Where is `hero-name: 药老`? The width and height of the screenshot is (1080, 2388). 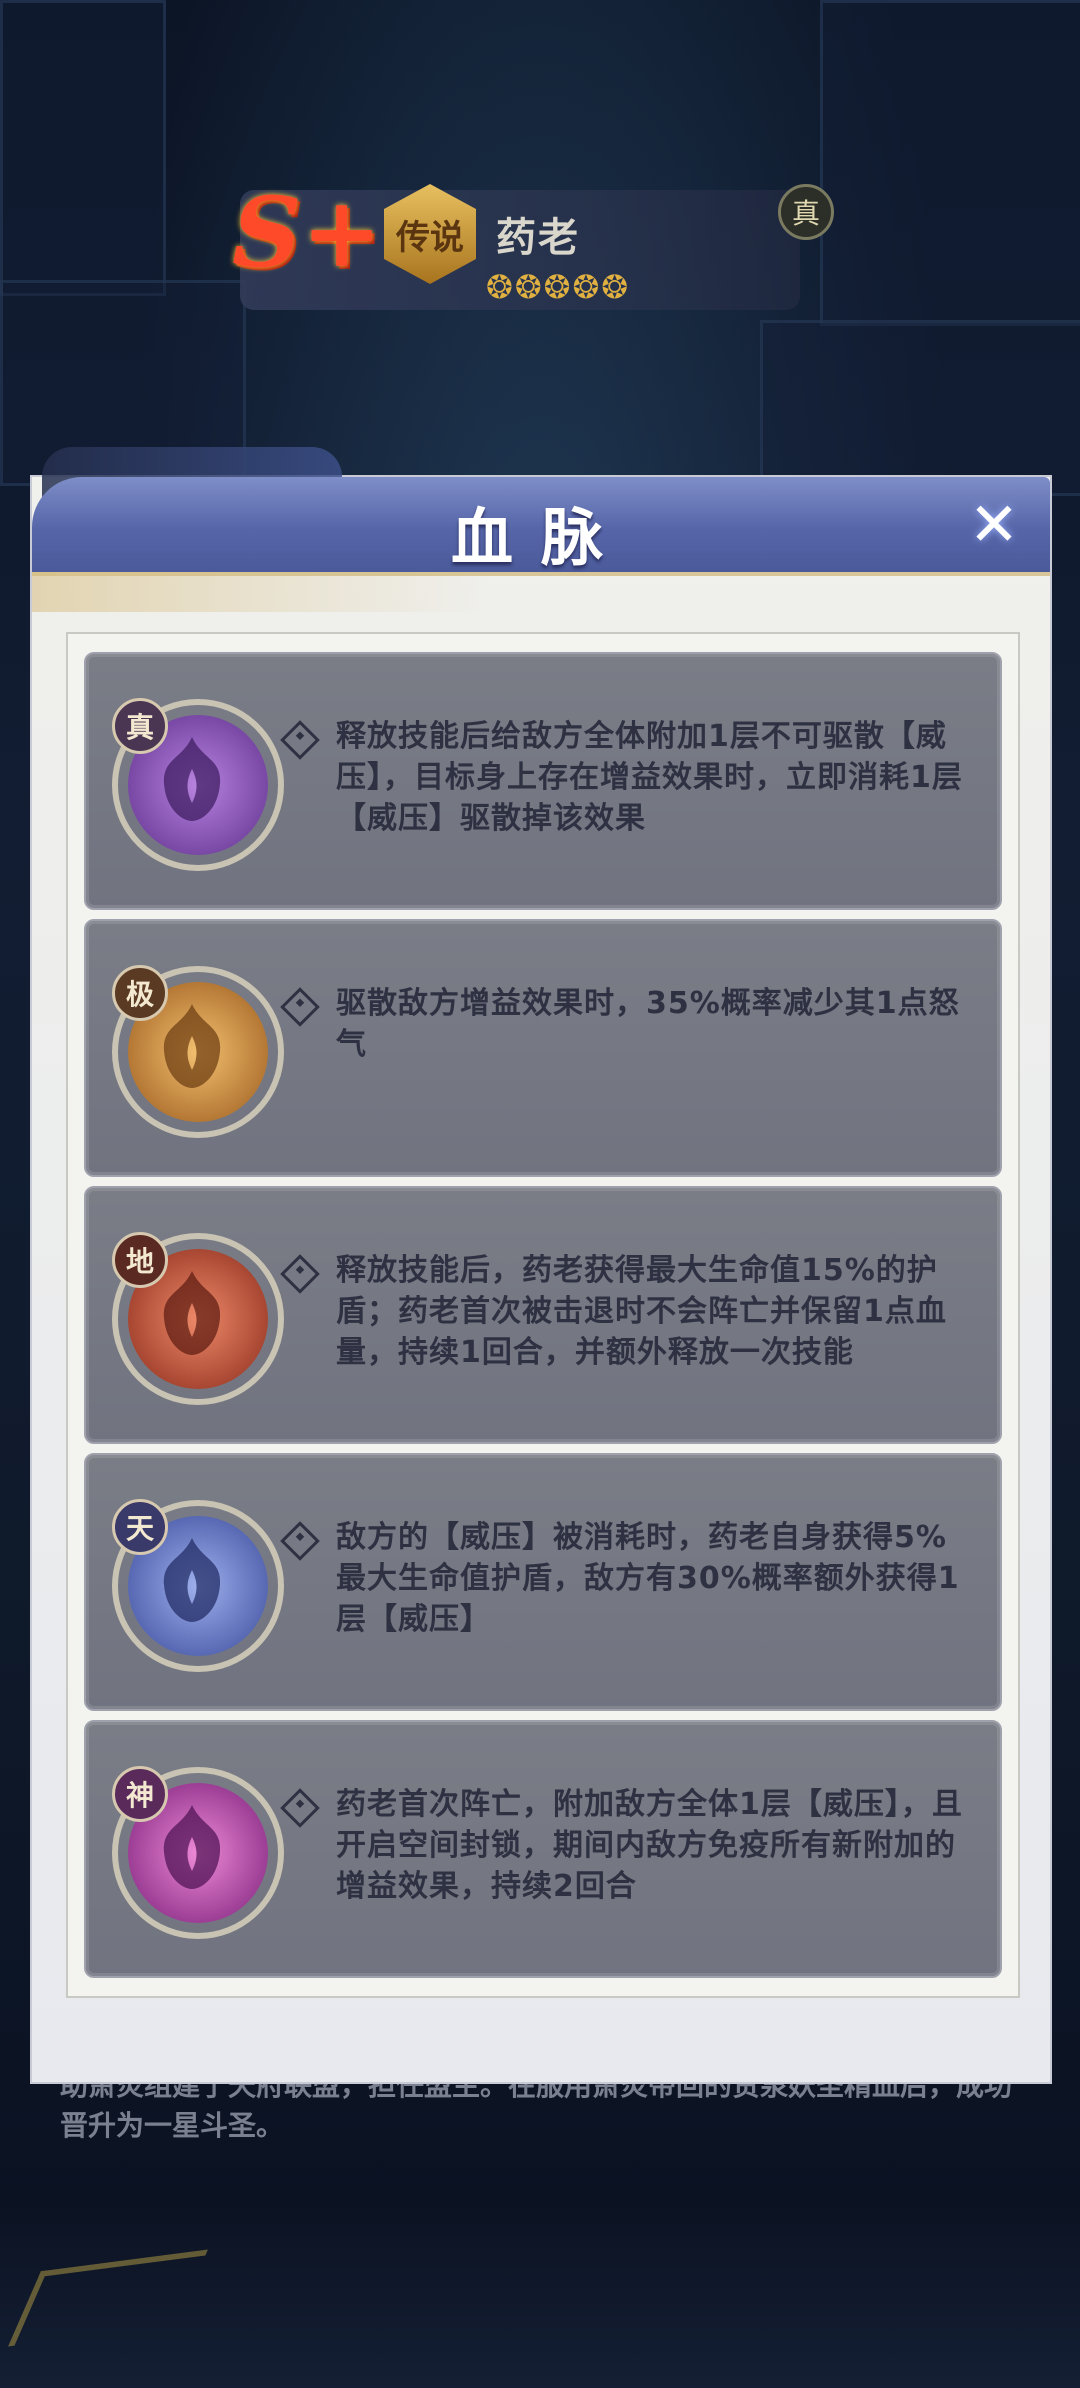 hero-name: 药老 is located at coordinates (538, 238).